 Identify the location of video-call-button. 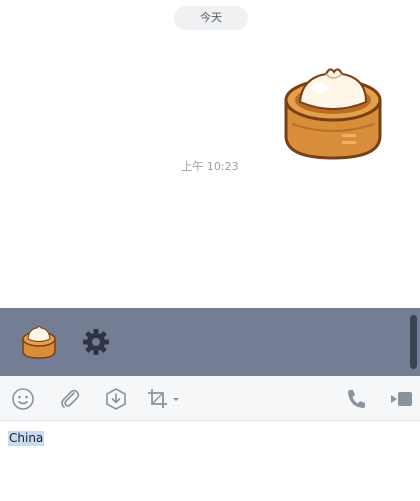
(401, 399).